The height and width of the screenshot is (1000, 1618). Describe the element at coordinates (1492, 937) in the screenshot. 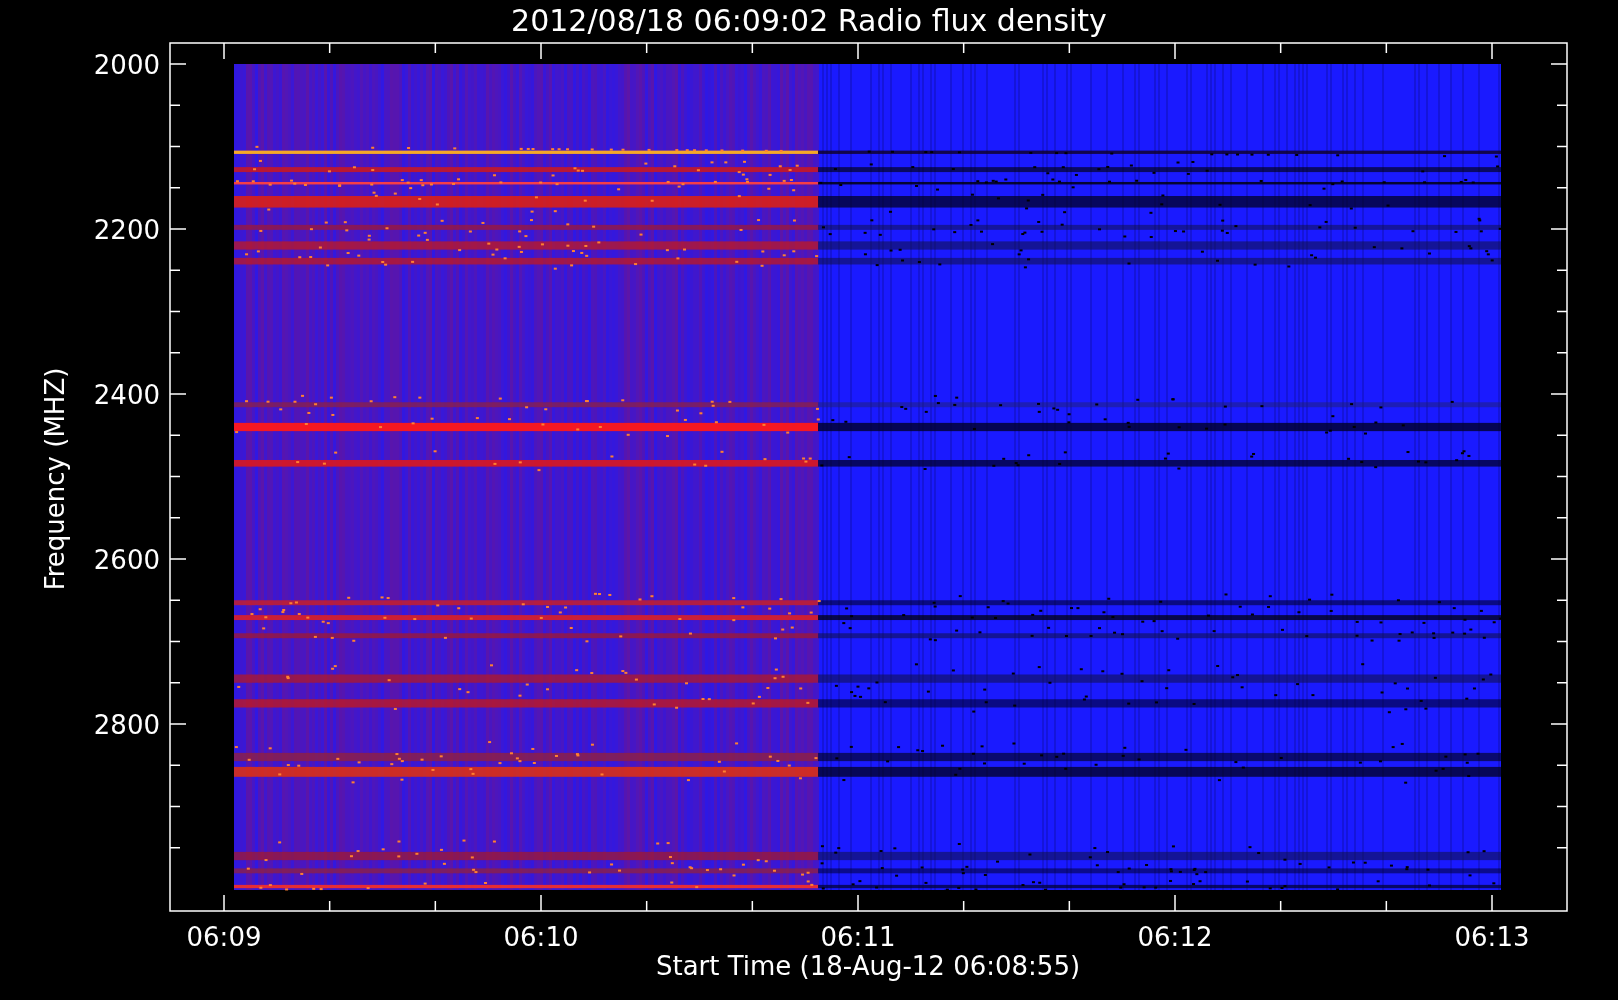

I see `x-tick-label: 06:13` at that location.